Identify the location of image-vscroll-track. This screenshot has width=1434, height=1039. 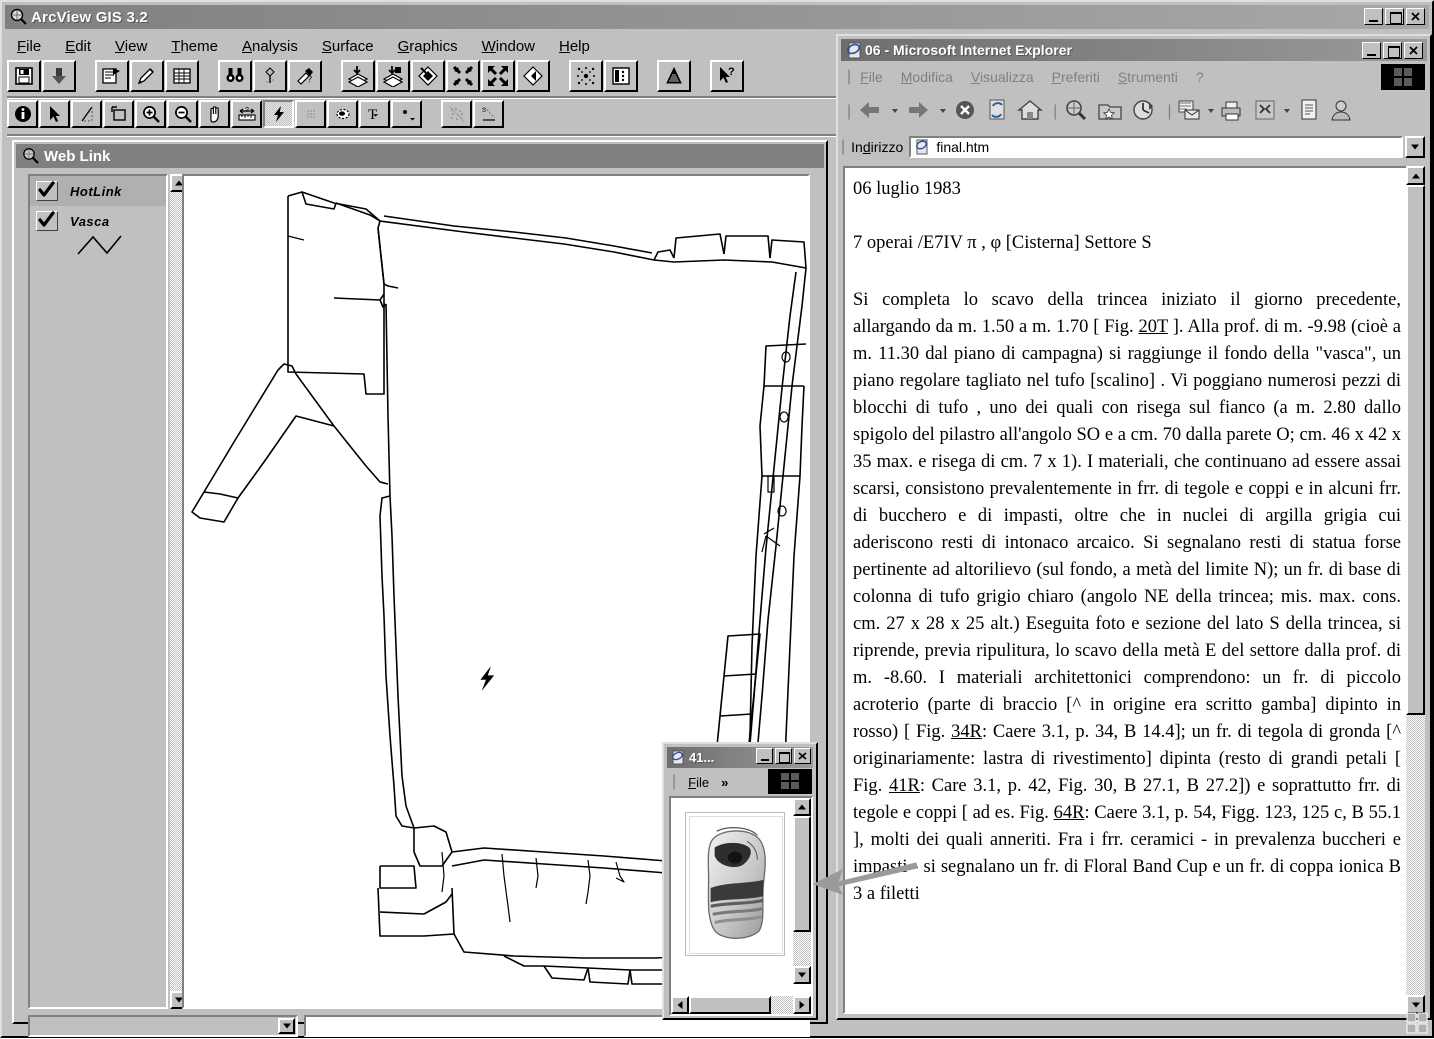
(802, 891).